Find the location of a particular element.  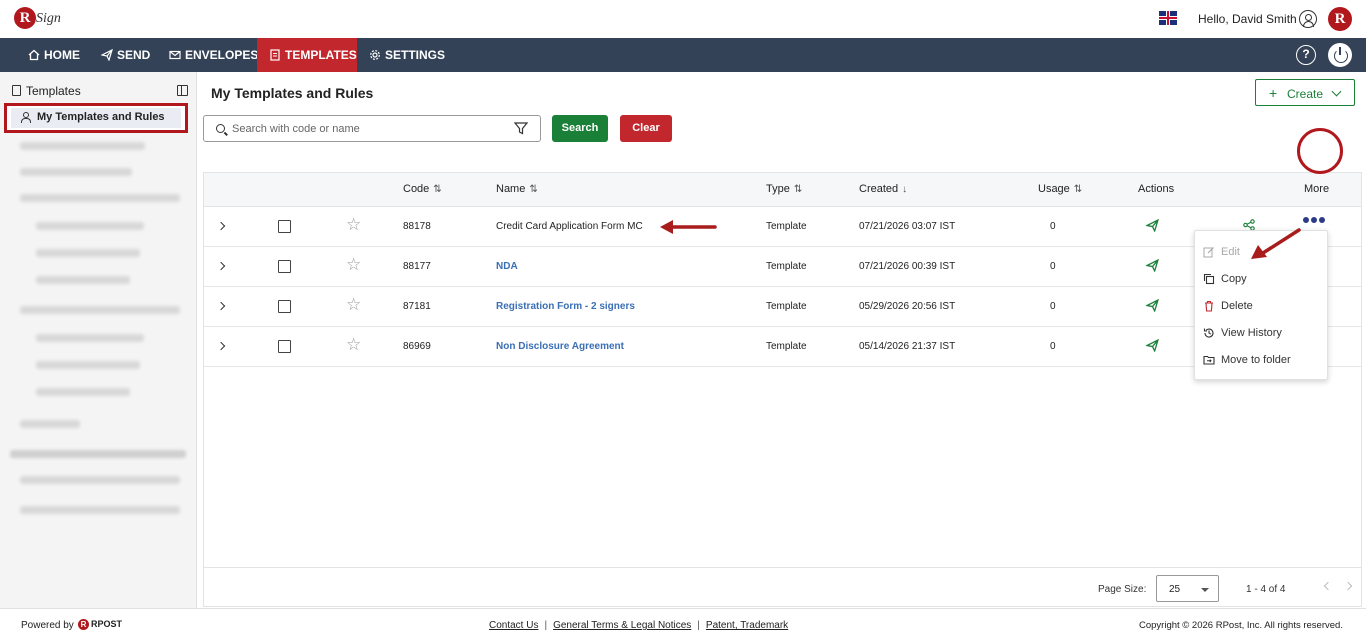

column-header-more: More is located at coordinates (1317, 189).